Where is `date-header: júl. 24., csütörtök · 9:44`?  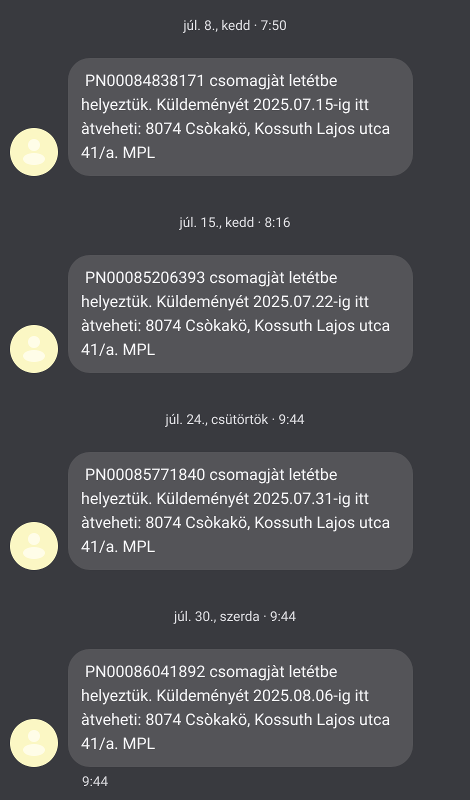 date-header: júl. 24., csütörtök · 9:44 is located at coordinates (235, 420).